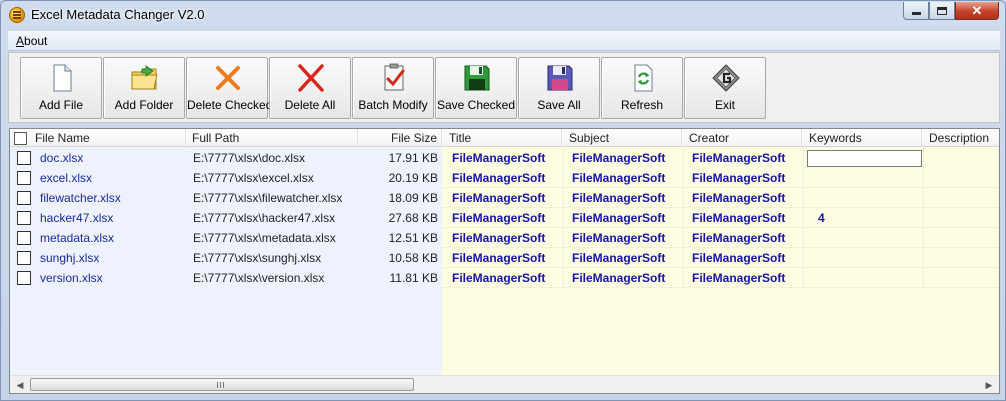 The width and height of the screenshot is (1006, 401). I want to click on header-description: Description, so click(960, 138).